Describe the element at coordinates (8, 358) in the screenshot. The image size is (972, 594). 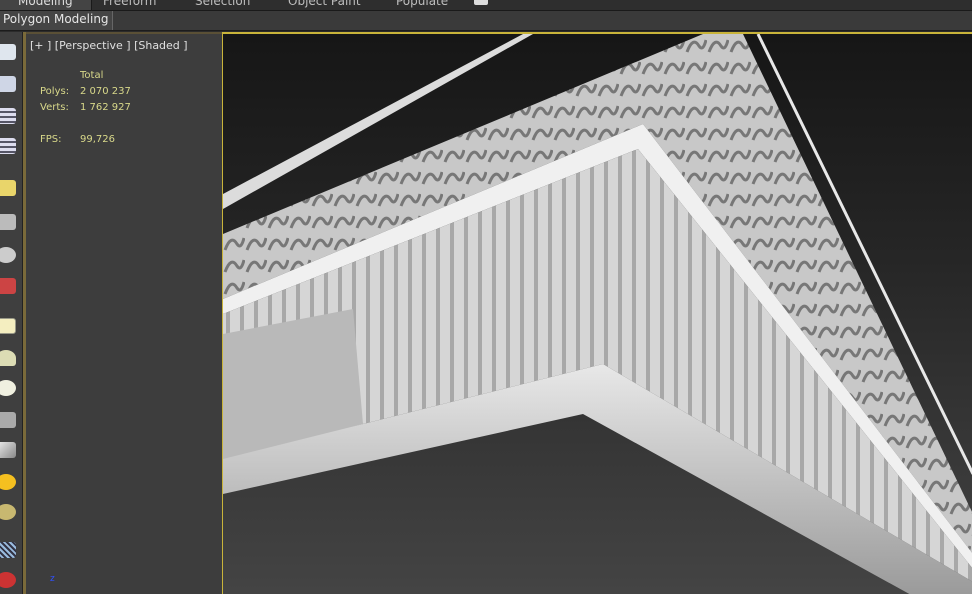
I see `dome-icon` at that location.